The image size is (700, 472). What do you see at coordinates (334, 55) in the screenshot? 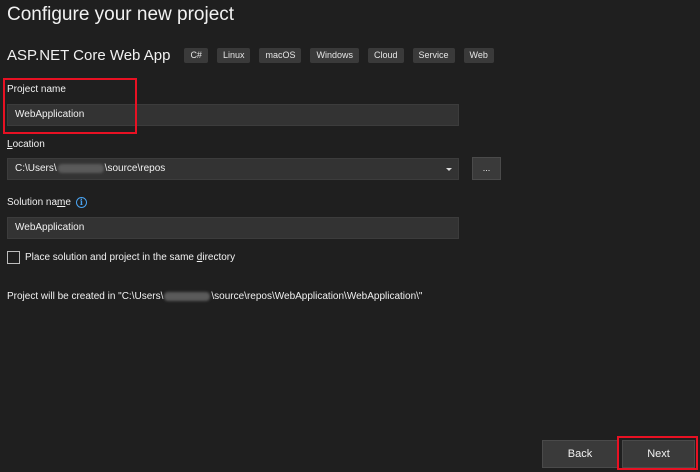
I see `tag-windows: Windows` at bounding box center [334, 55].